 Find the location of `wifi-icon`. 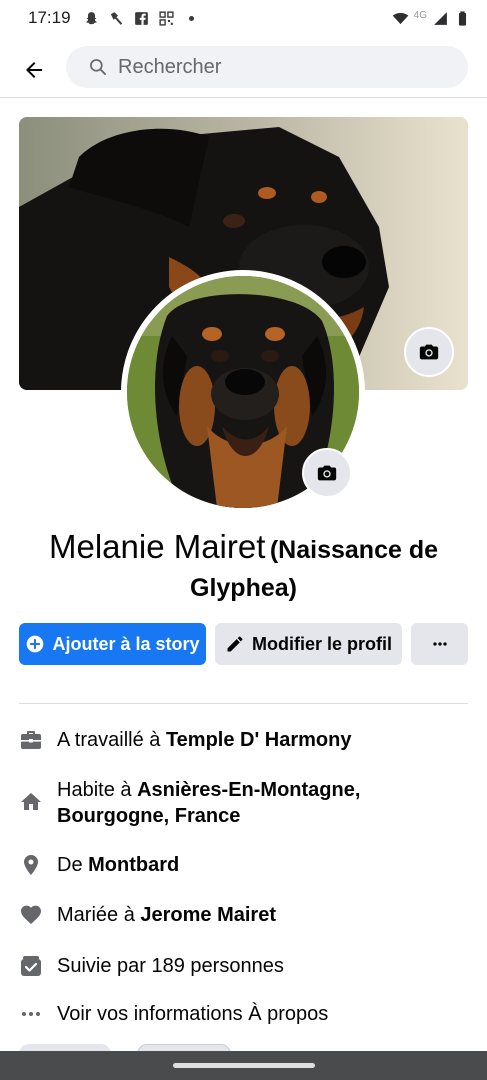

wifi-icon is located at coordinates (400, 18).